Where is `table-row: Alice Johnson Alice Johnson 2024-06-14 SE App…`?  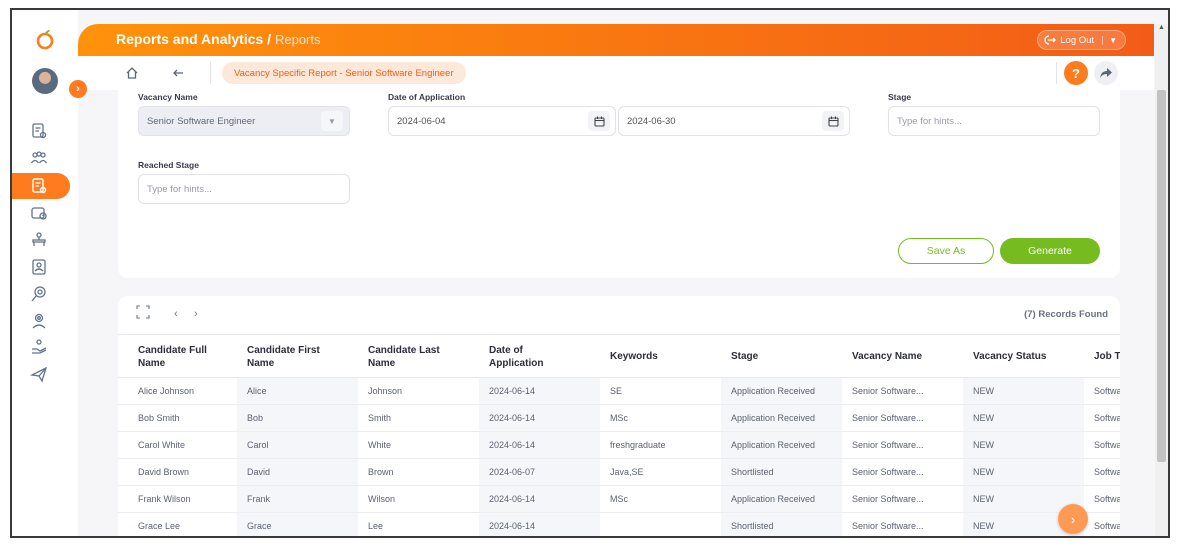
table-row: Alice Johnson Alice Johnson 2024-06-14 SE App… is located at coordinates (619, 391).